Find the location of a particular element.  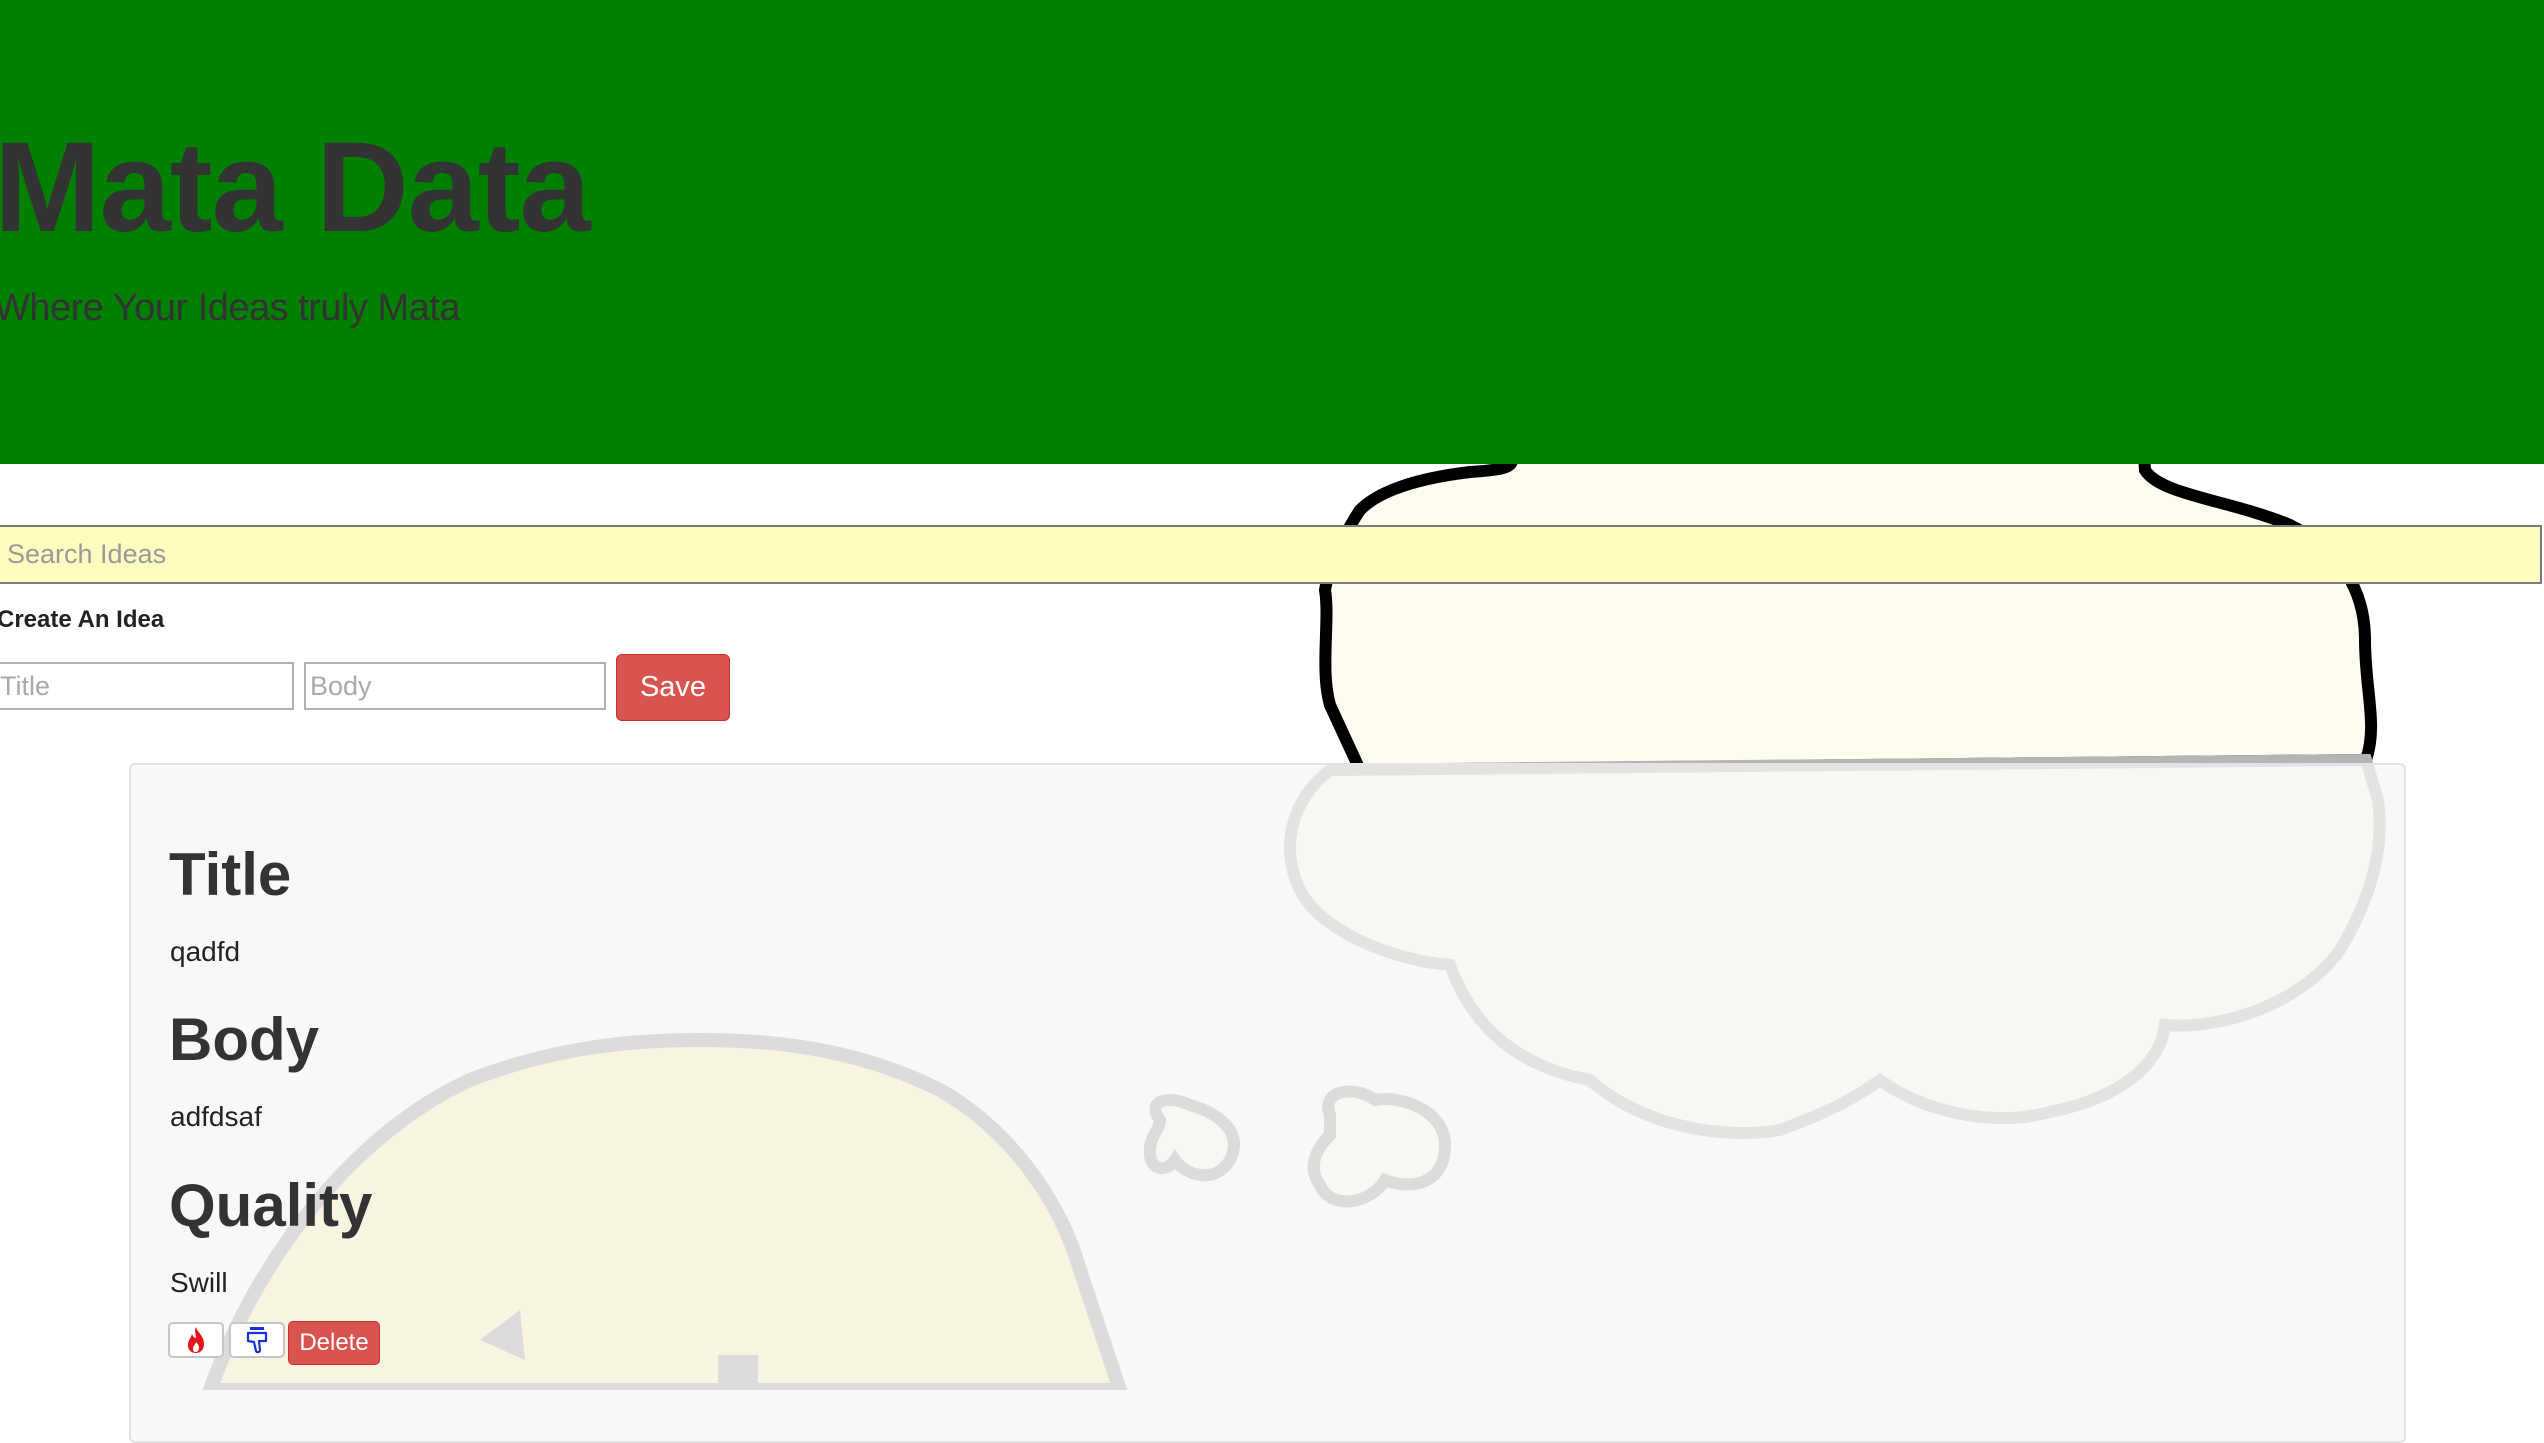

thumbs-down-icon is located at coordinates (257, 1340).